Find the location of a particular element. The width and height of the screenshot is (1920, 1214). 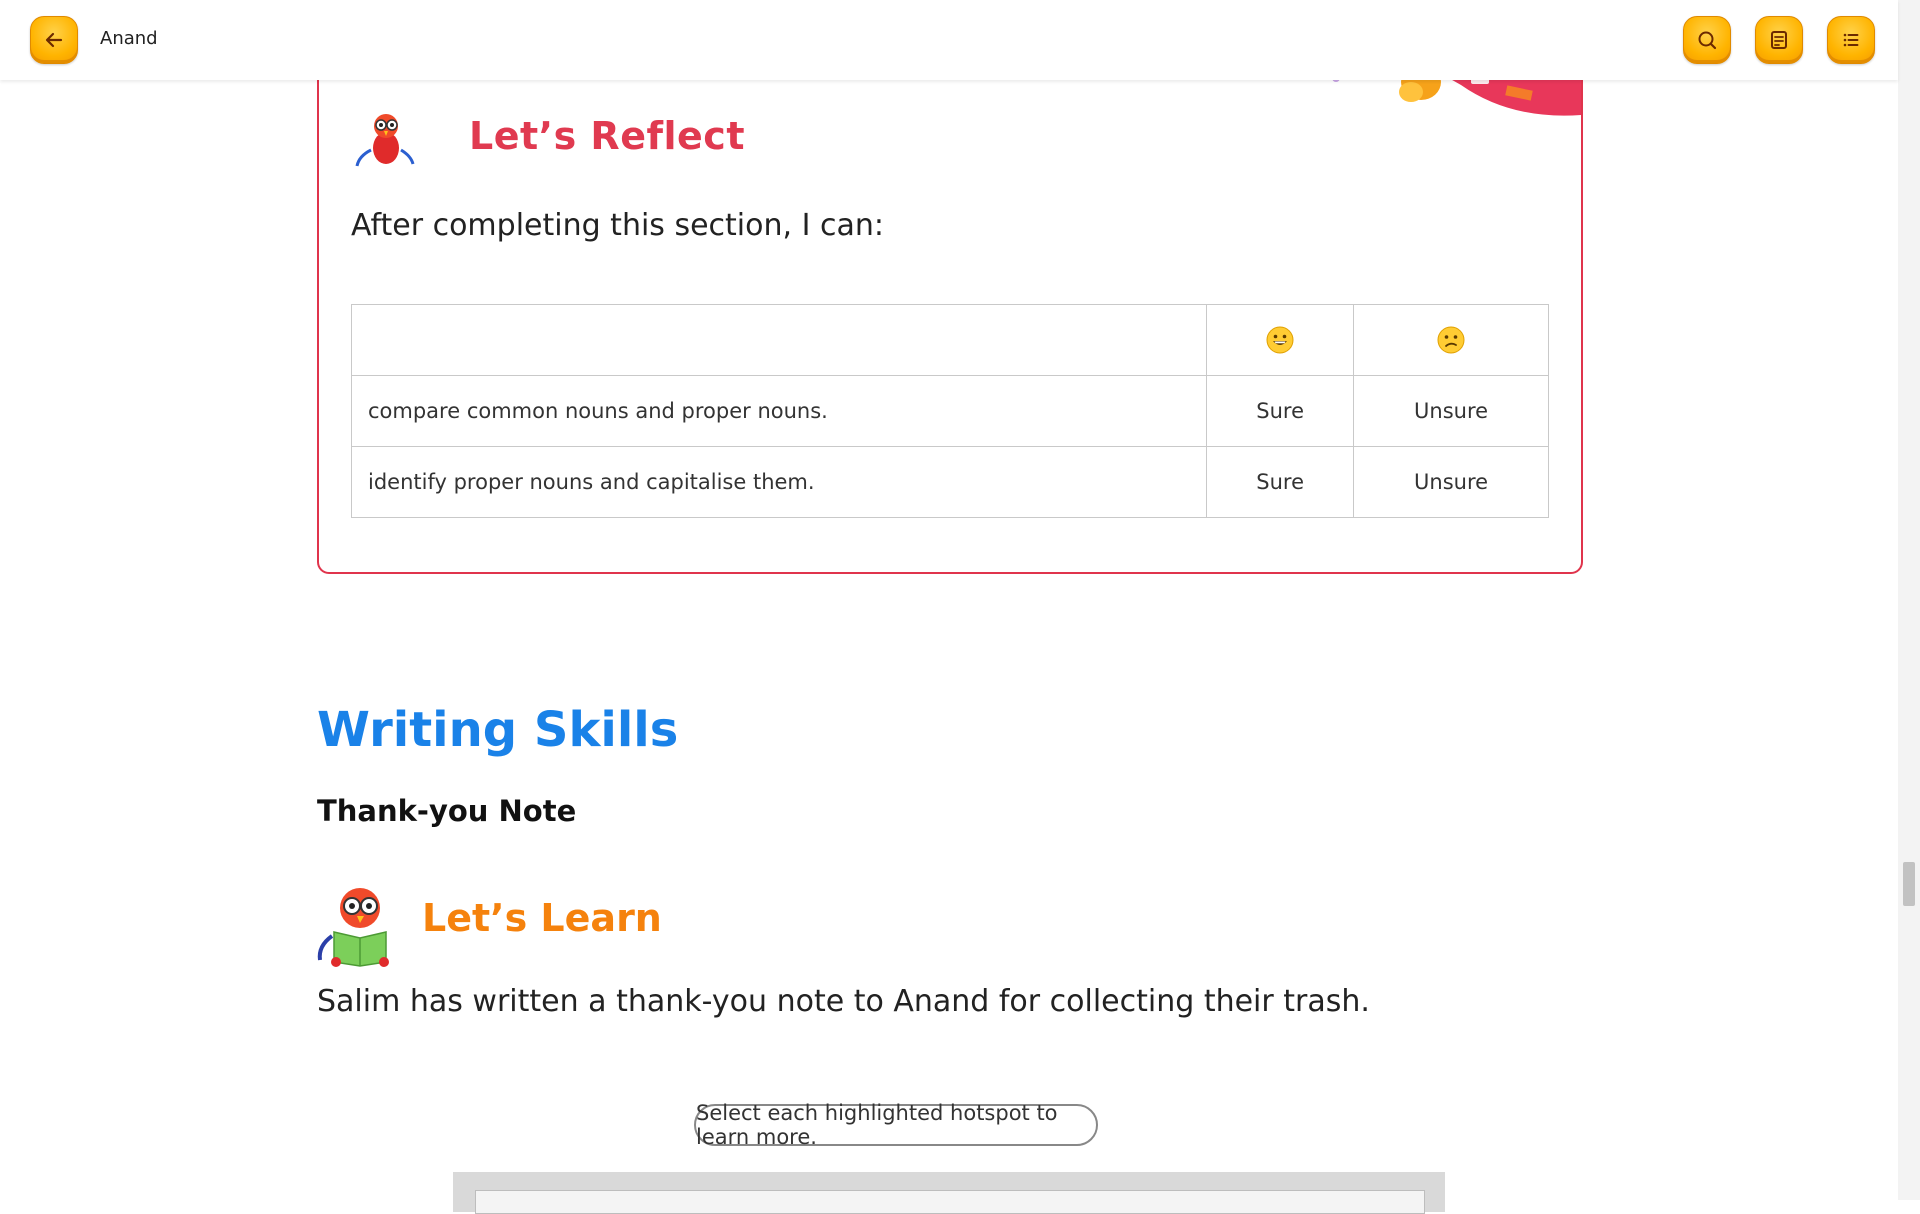

reflect-intro: After completing this section, I can: is located at coordinates (617, 225).